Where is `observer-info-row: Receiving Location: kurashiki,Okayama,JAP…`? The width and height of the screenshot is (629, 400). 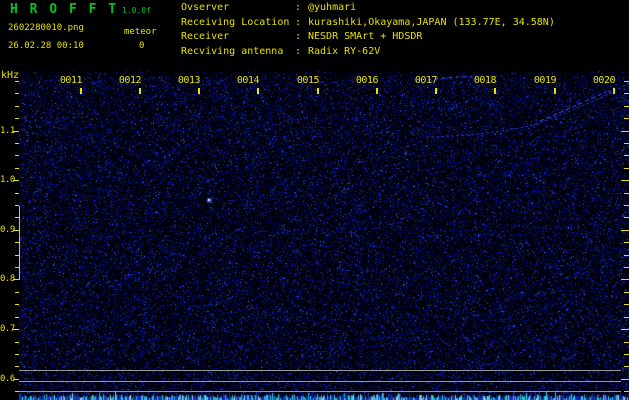 observer-info-row: Receiving Location: kurashiki,Okayama,JAP… is located at coordinates (368, 24).